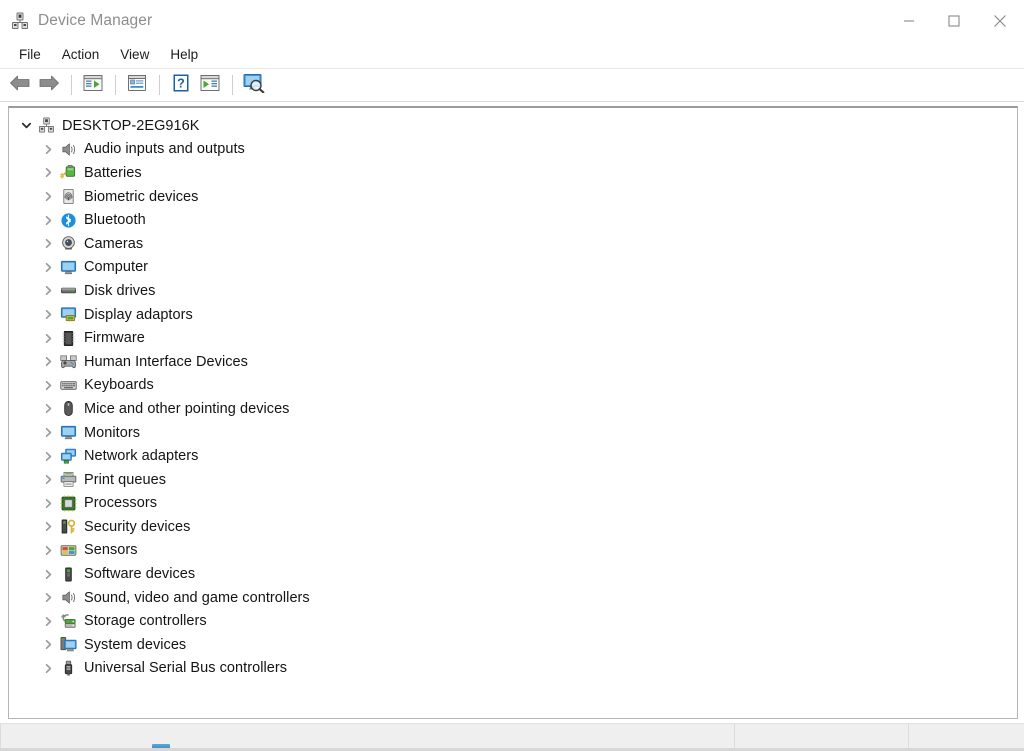 The height and width of the screenshot is (751, 1024). Describe the element at coordinates (513, 291) in the screenshot. I see `tree-item-disk-drives: Disk drives` at that location.